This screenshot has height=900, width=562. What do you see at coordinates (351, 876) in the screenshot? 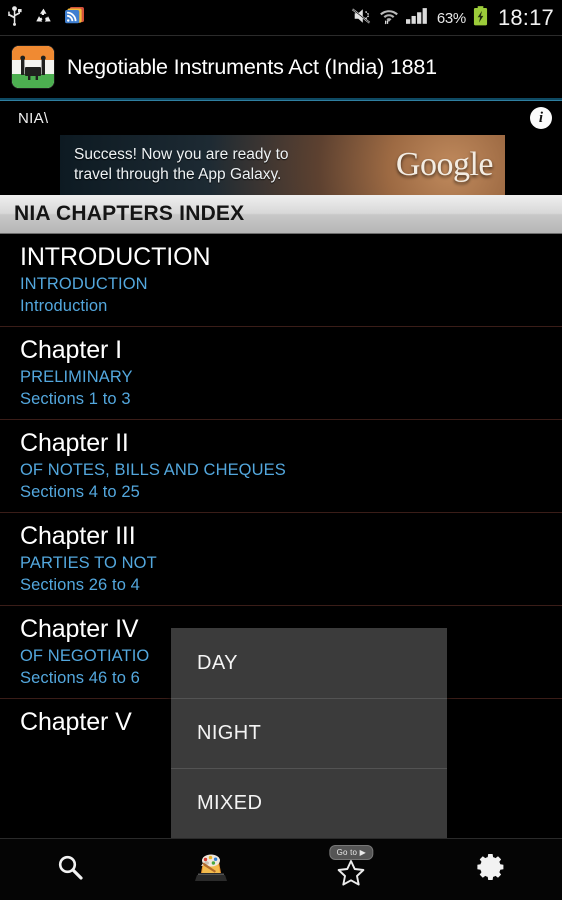
I see `star-icon` at bounding box center [351, 876].